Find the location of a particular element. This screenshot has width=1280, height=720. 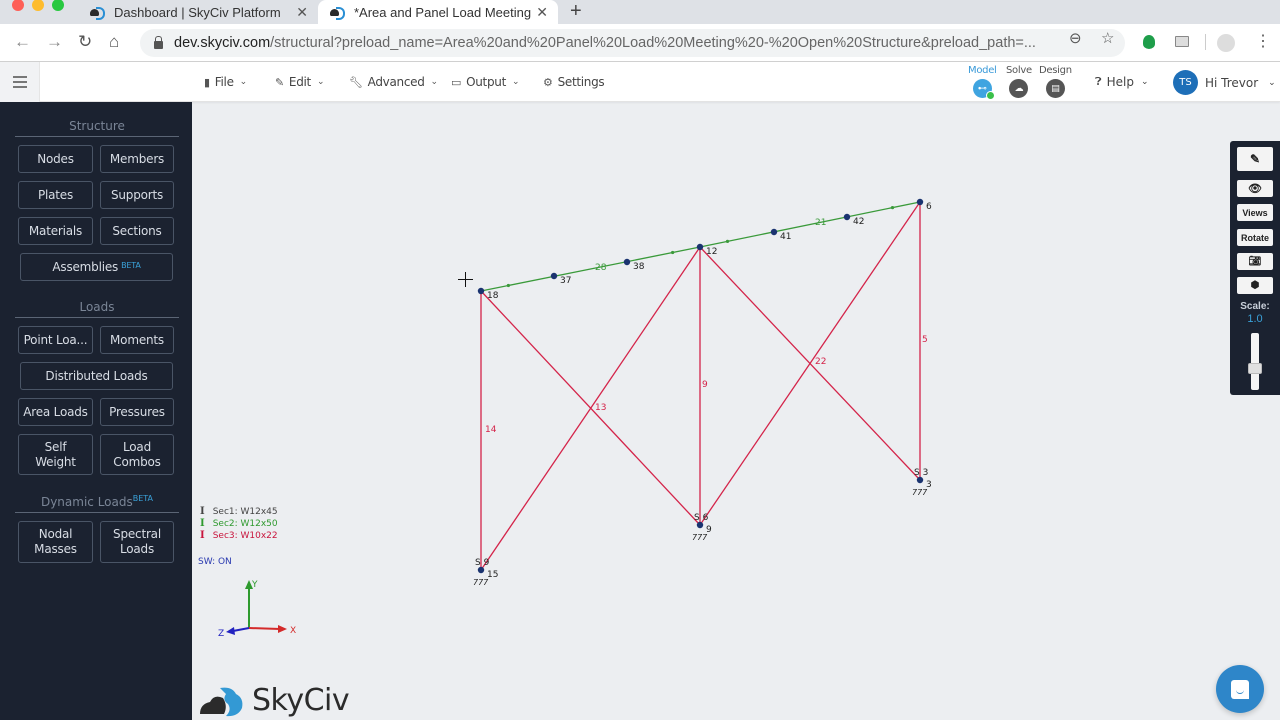

spectral-loads-button: Spectral Loads is located at coordinates (137, 542).